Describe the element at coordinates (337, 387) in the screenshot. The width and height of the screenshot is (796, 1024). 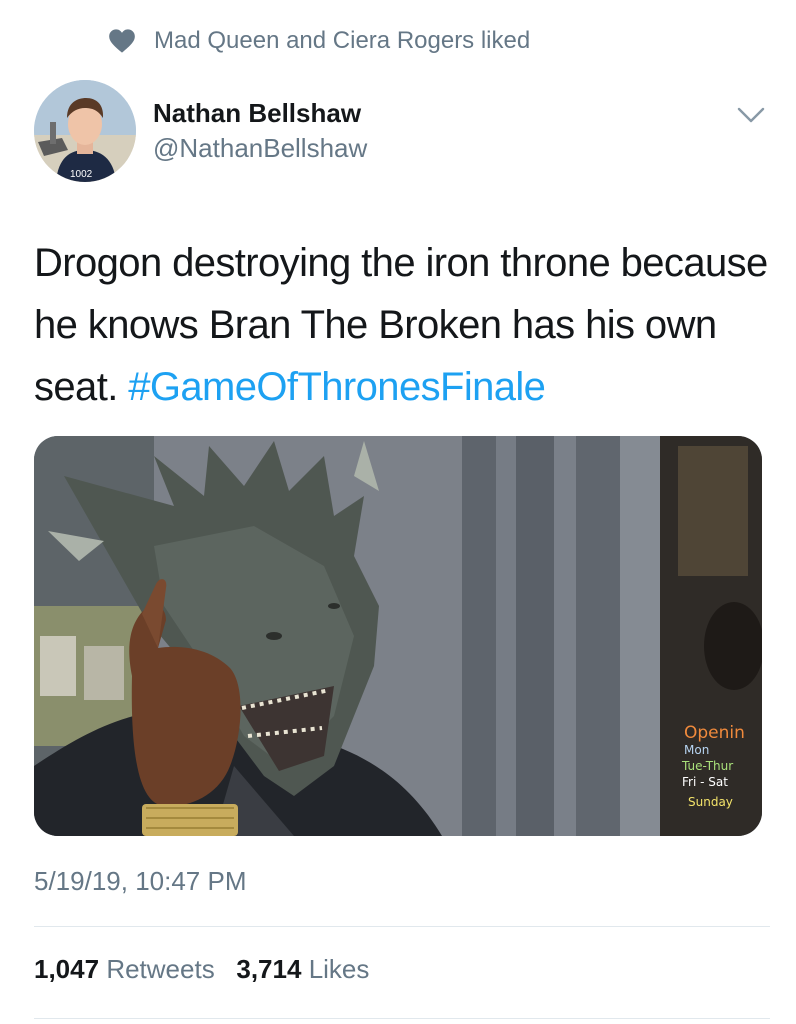
I see `hashtag-link: #GameOfThronesFinale` at that location.